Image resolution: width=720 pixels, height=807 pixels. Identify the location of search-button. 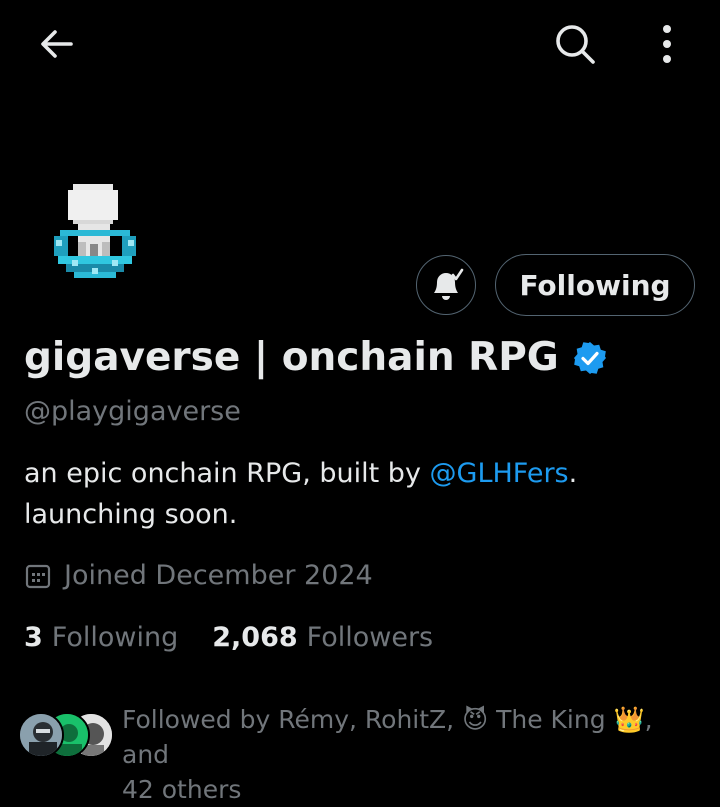
(575, 44).